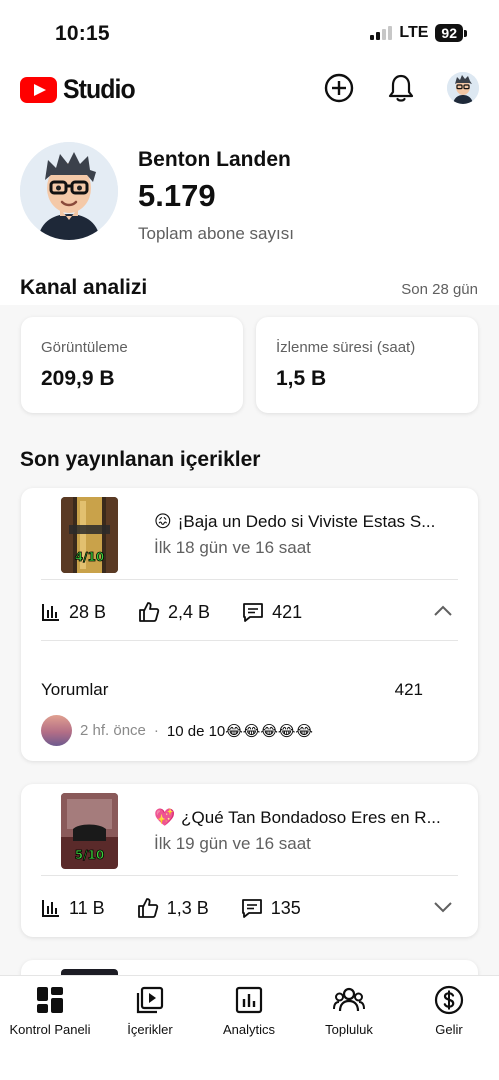 This screenshot has width=499, height=1080. I want to click on status-time: 10:15, so click(82, 33).